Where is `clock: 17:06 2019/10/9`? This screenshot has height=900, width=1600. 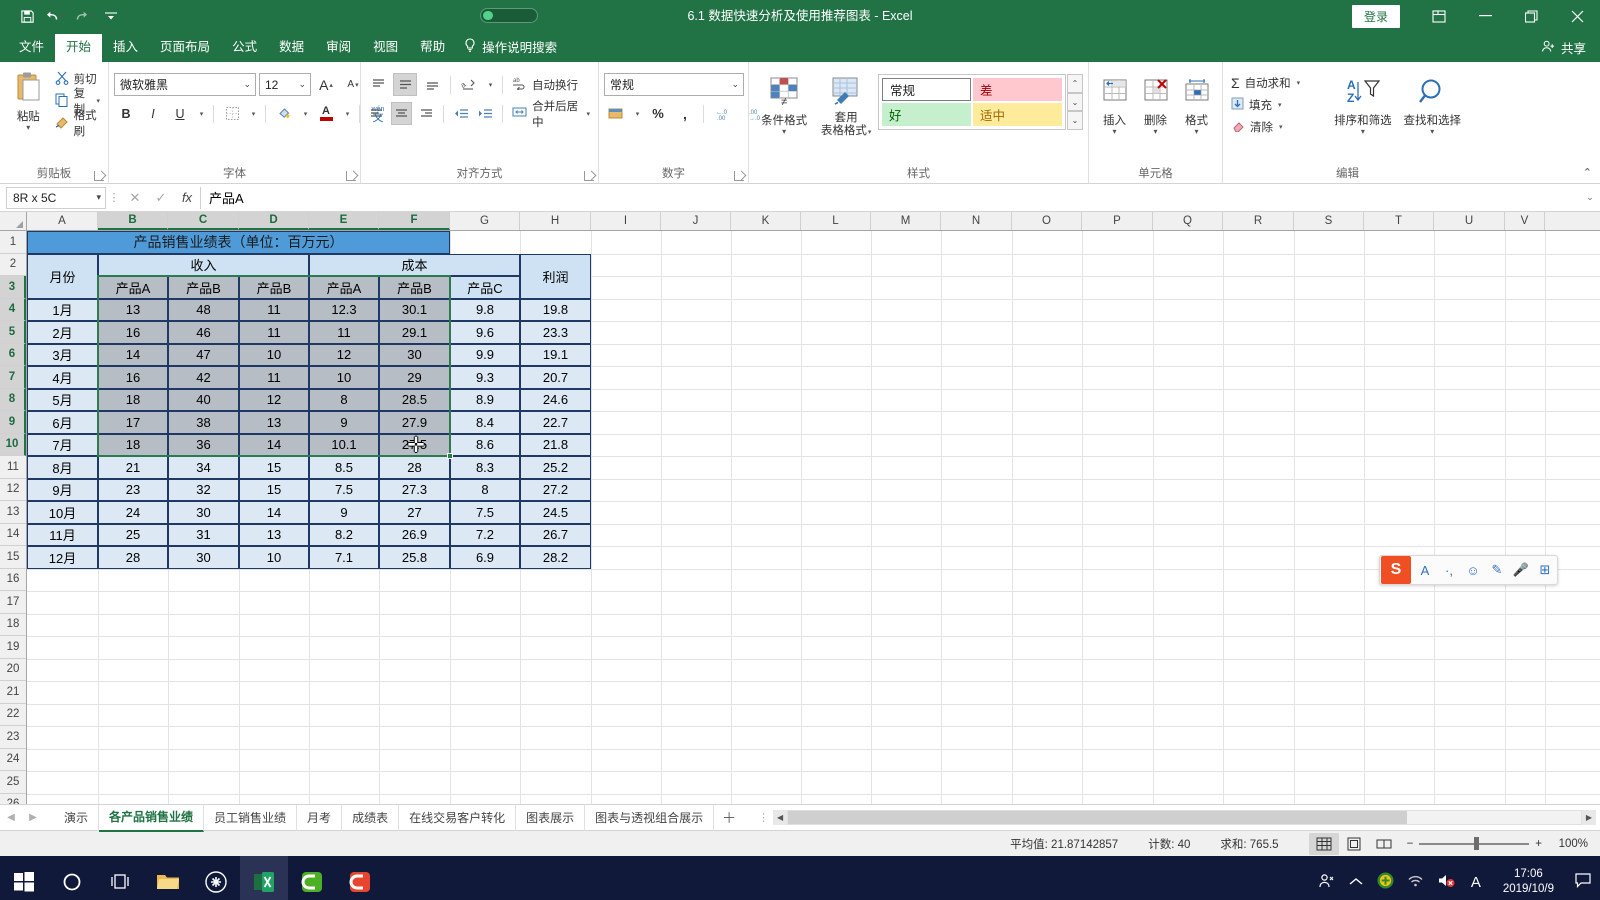
clock: 17:06 2019/10/9 is located at coordinates (1528, 882).